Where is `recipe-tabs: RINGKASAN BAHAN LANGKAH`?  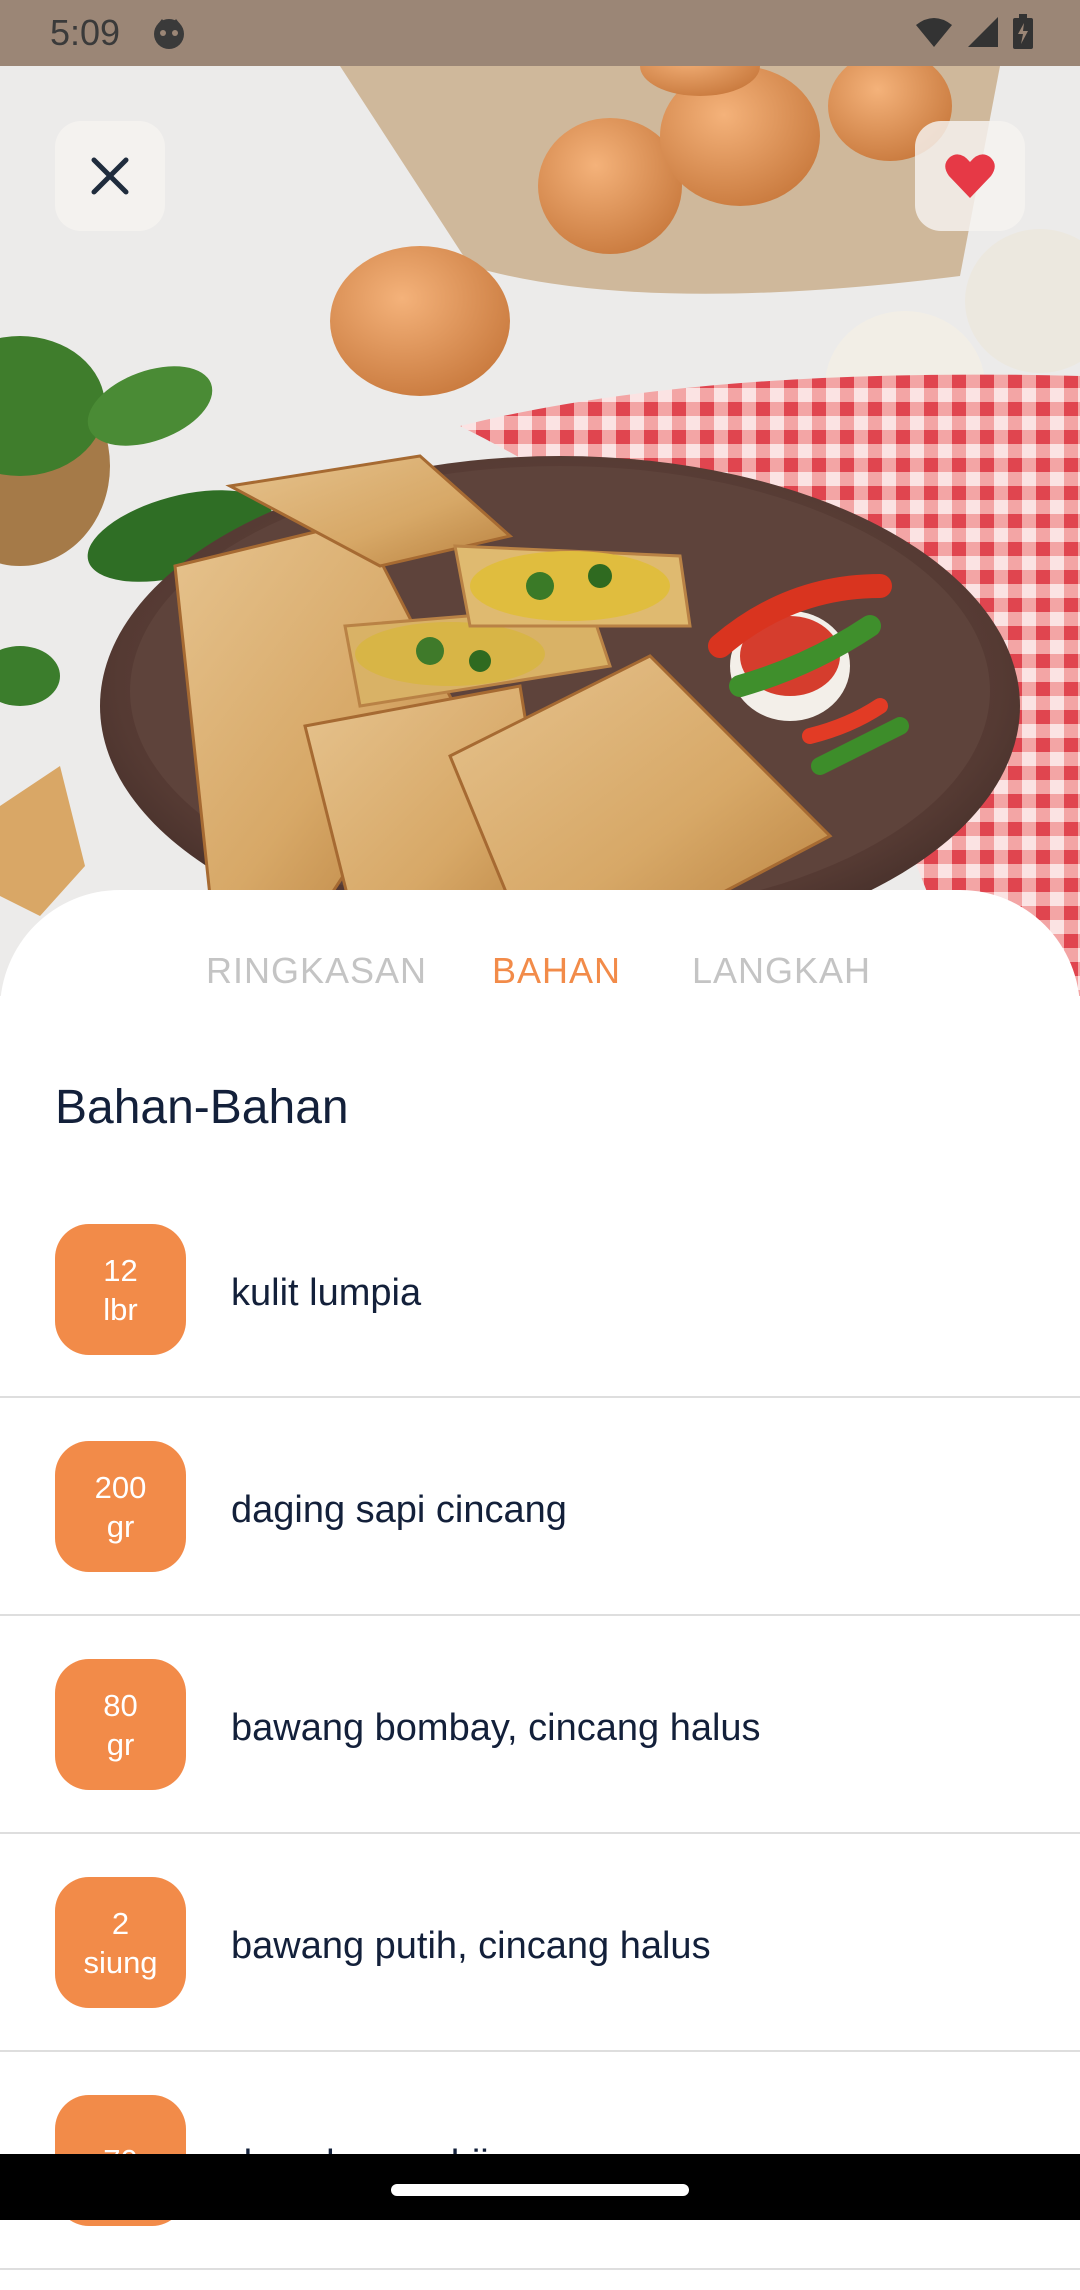
recipe-tabs: RINGKASAN BAHAN LANGKAH is located at coordinates (540, 975).